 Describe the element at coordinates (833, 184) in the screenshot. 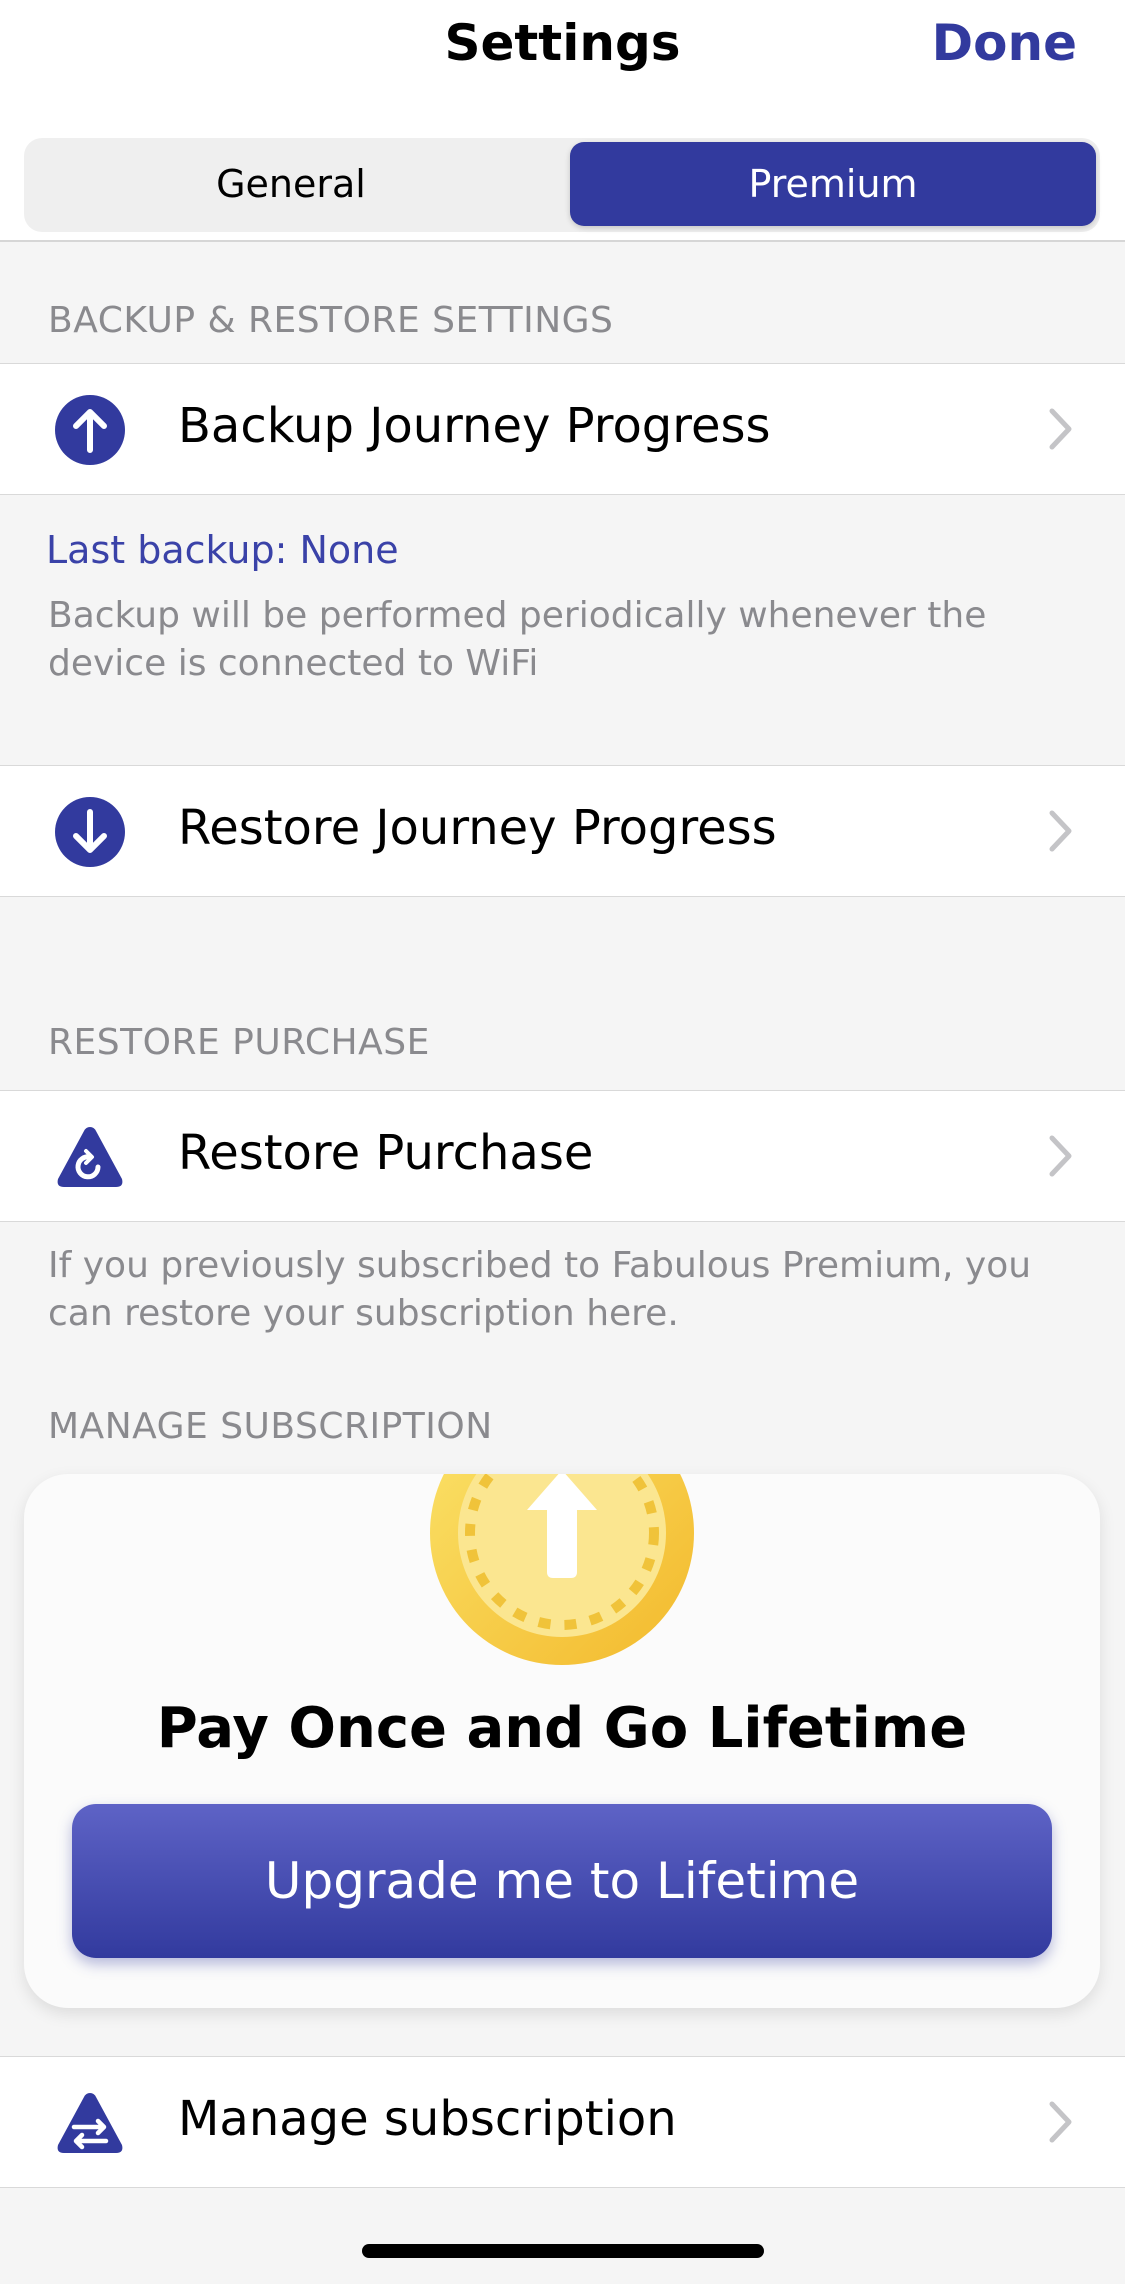

I see `tab-premium: Premium` at that location.